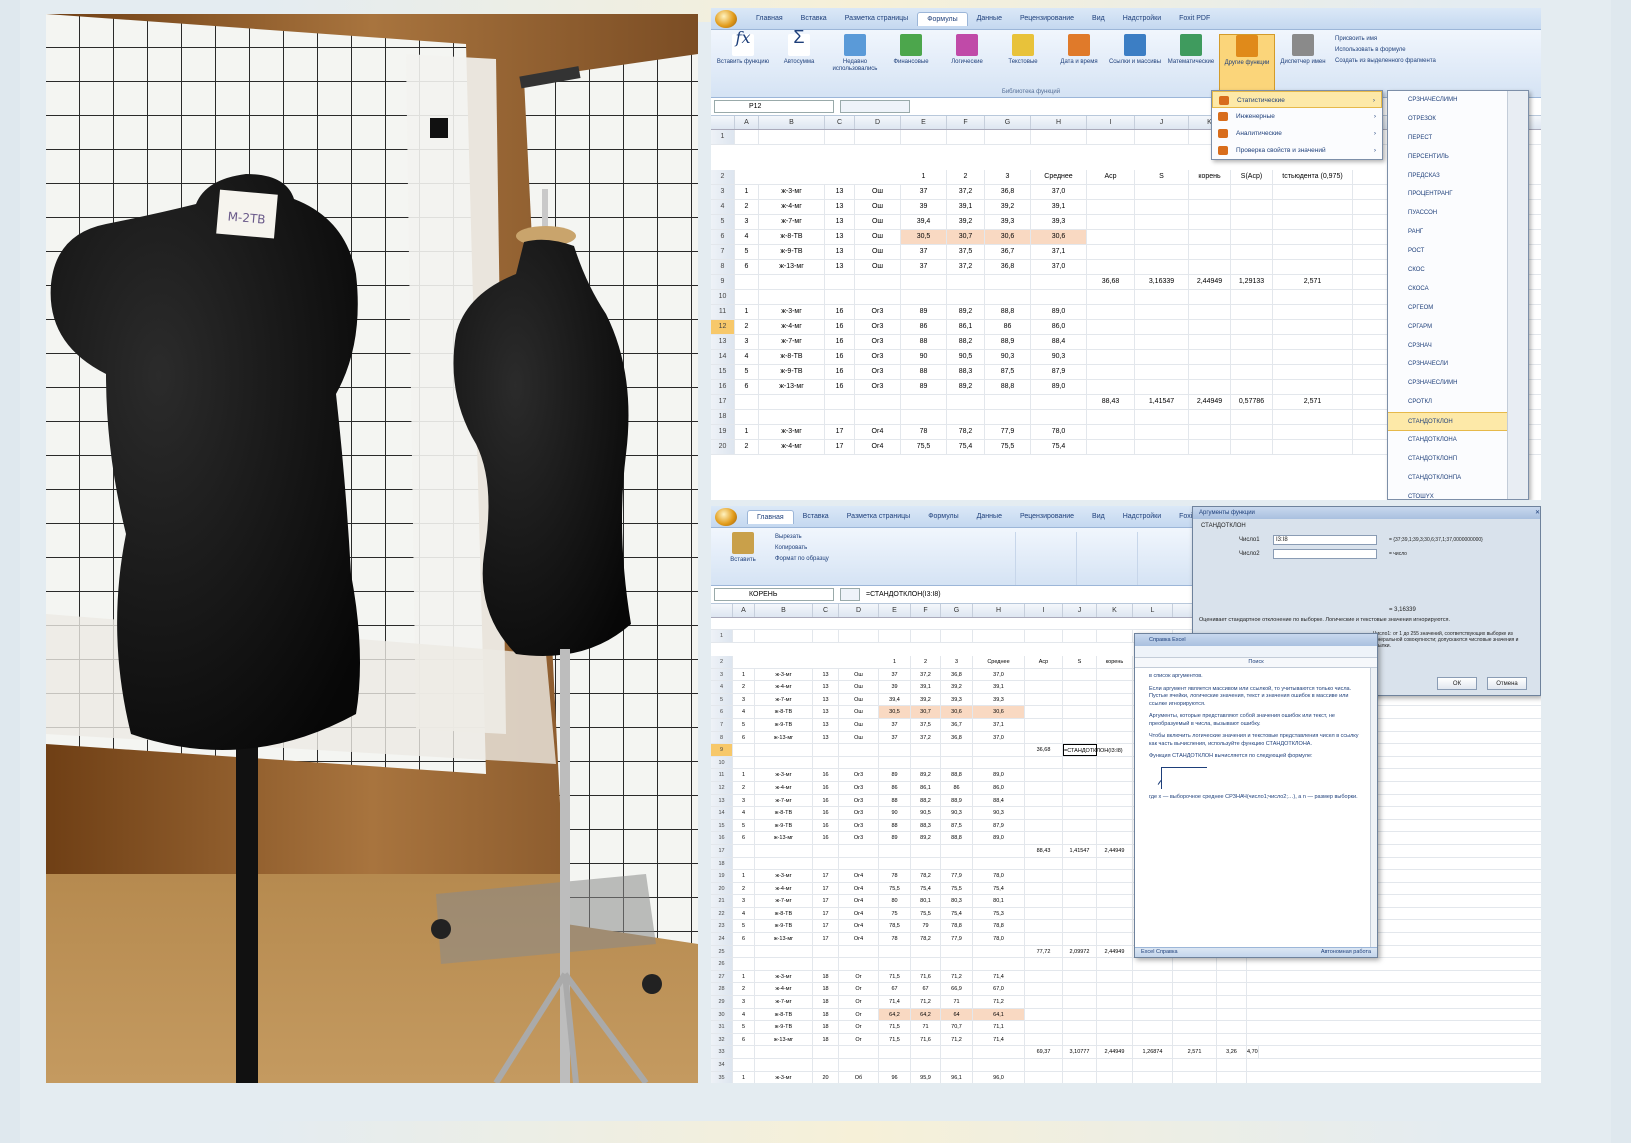 The image size is (1631, 1143). What do you see at coordinates (966, 357) in the screenshot?
I see `cell: 90,5` at bounding box center [966, 357].